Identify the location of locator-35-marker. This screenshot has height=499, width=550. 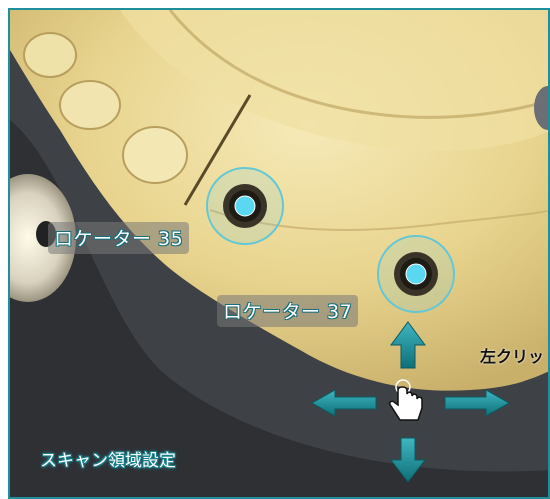
(245, 206).